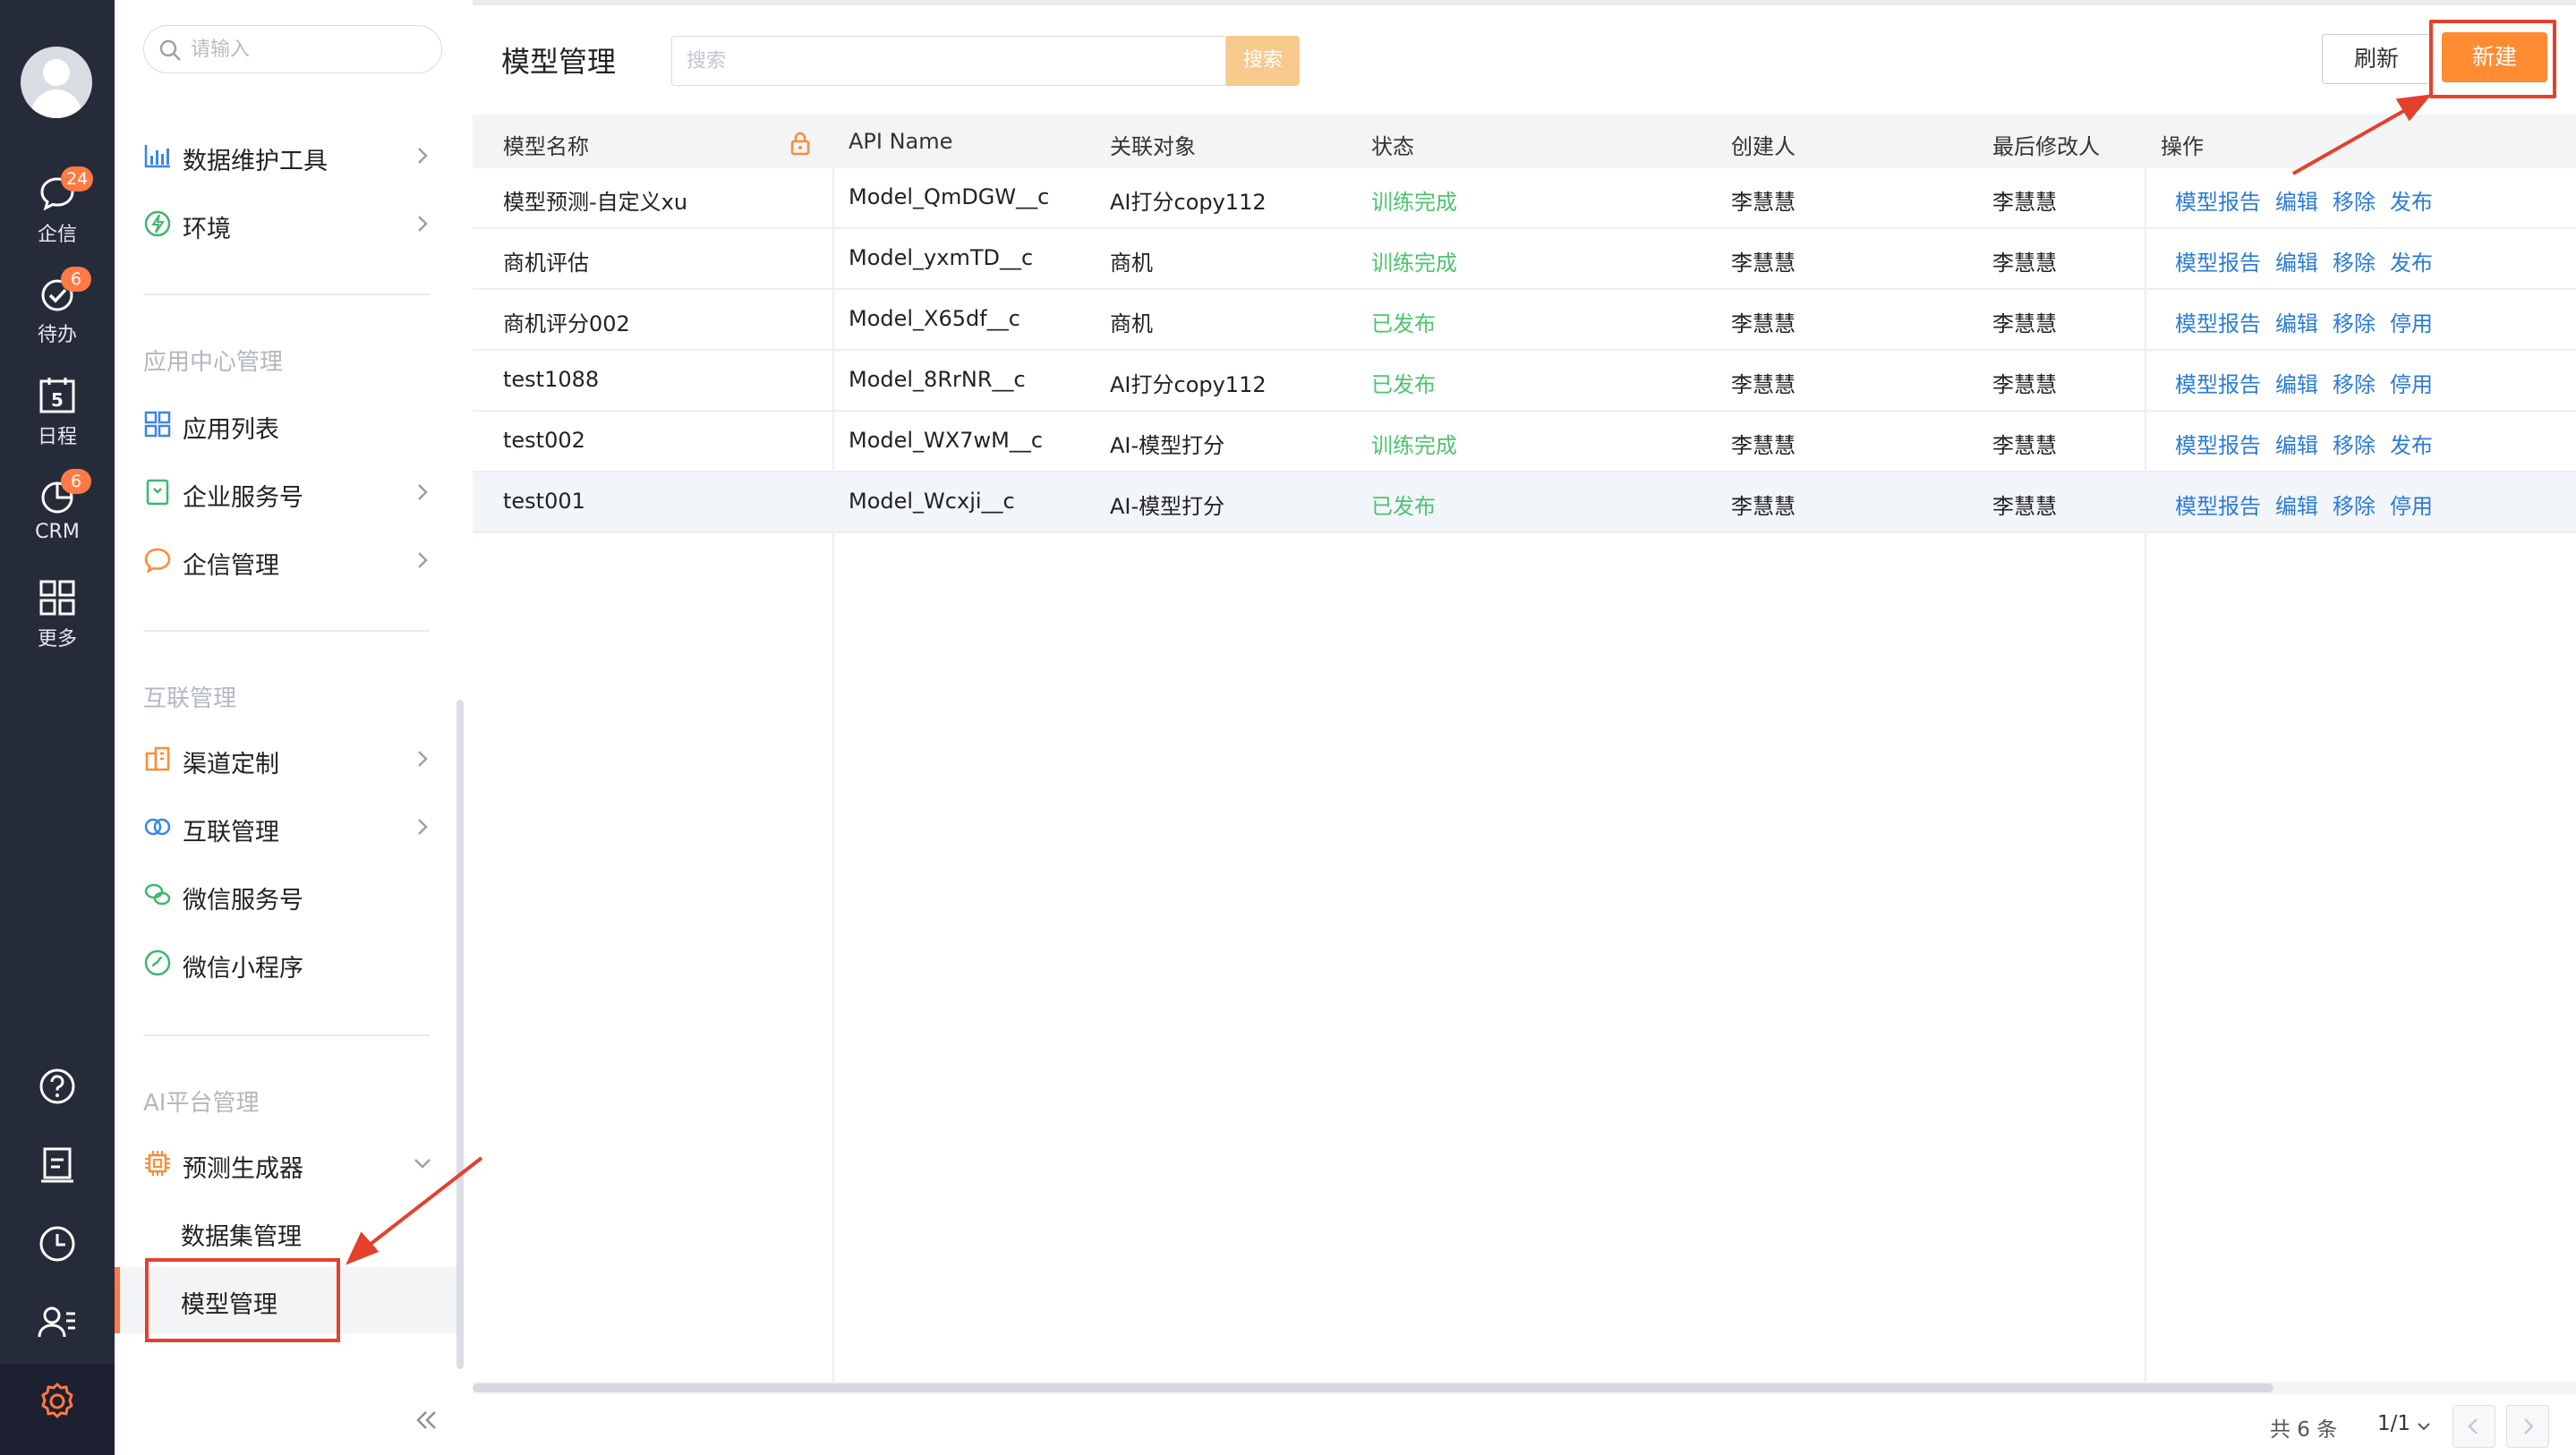 This screenshot has height=1455, width=2576. Describe the element at coordinates (1263, 61) in the screenshot. I see `search-button: 搜索` at that location.